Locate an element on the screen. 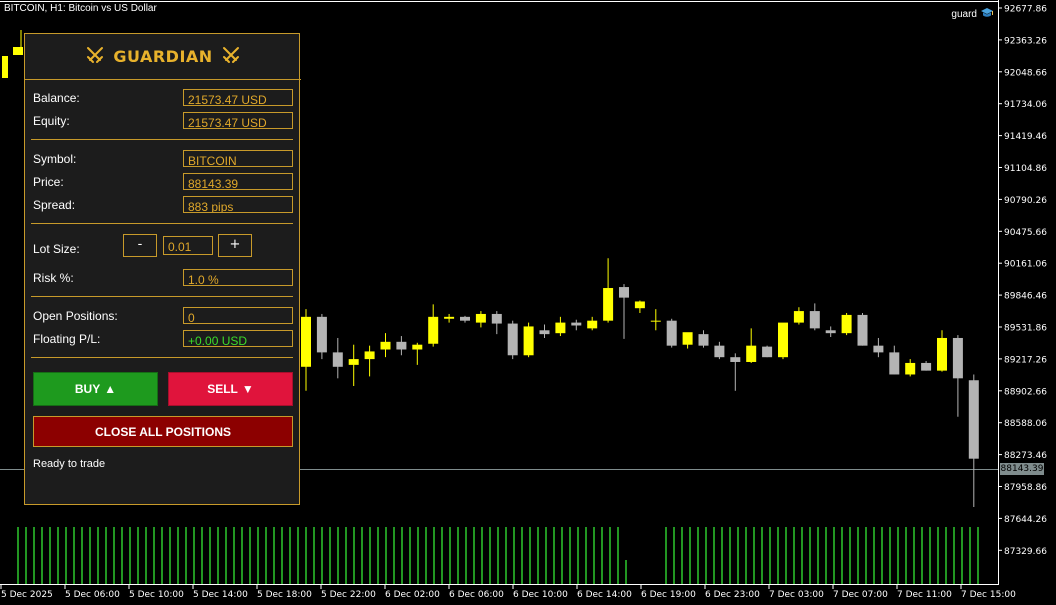 The height and width of the screenshot is (605, 1056). symbol-value: BITCOIN is located at coordinates (238, 158).